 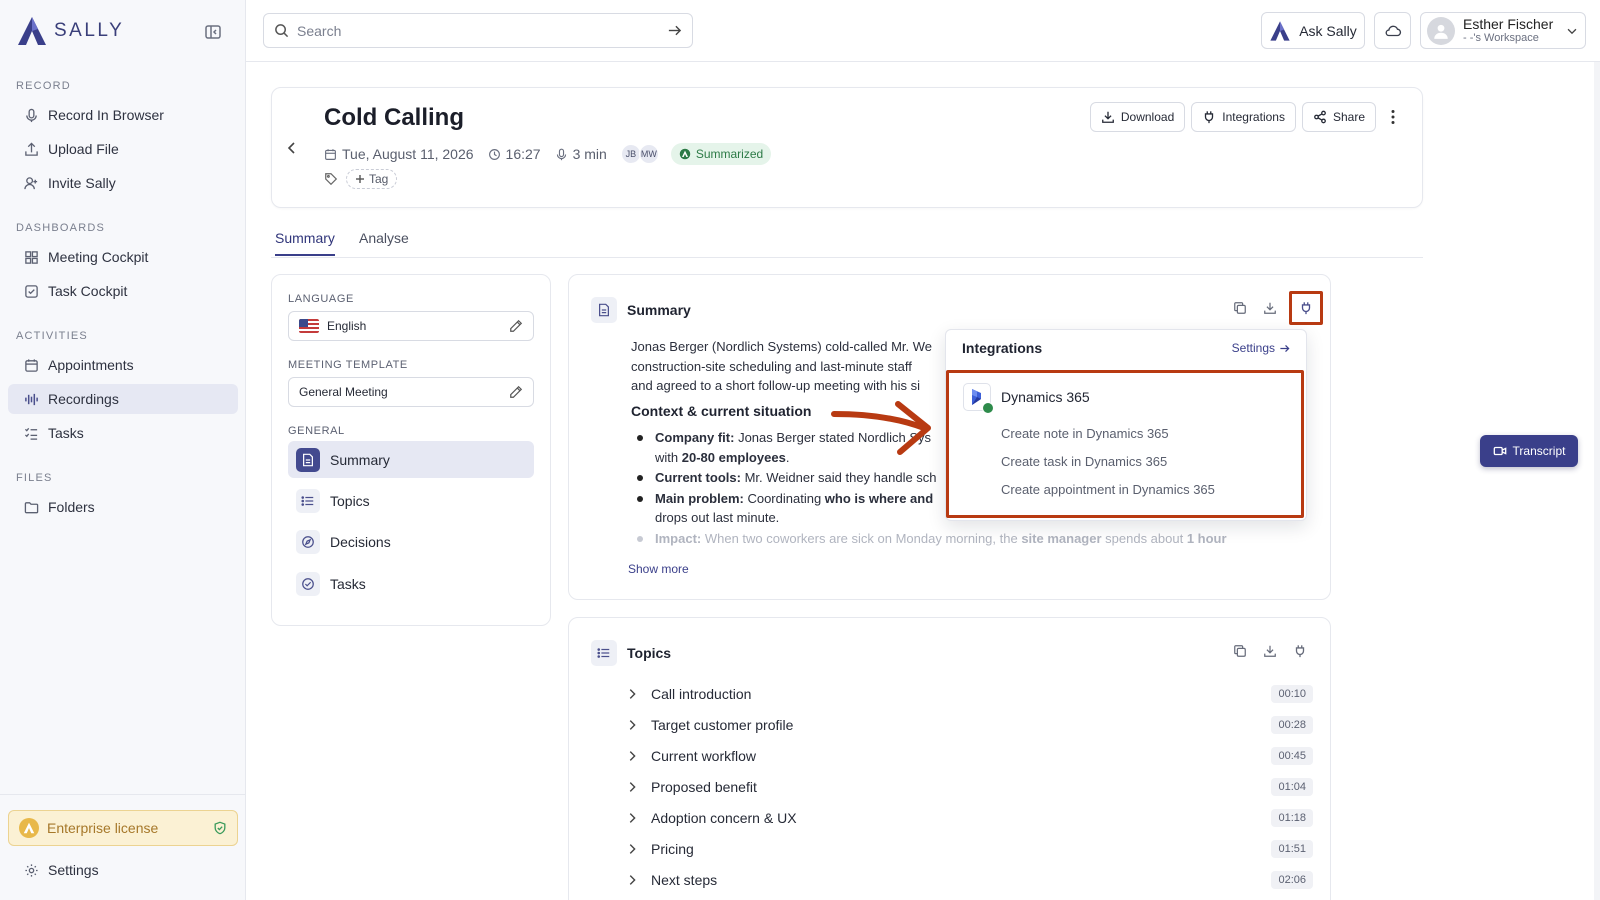 I want to click on us-flag-icon, so click(x=309, y=326).